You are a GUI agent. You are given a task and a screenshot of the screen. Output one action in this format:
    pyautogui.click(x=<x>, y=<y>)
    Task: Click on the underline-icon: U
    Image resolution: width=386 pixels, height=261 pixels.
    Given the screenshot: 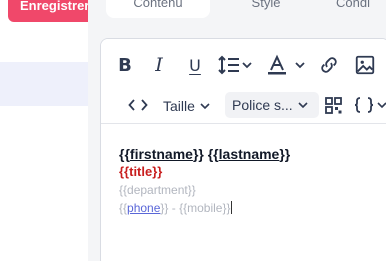 What is the action you would take?
    pyautogui.click(x=195, y=65)
    